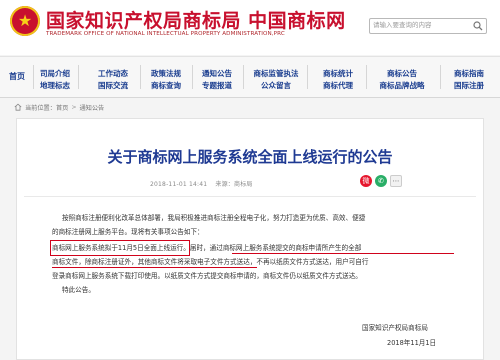  I want to click on nav-col-1: 司局介绍 地理标志, so click(55, 80).